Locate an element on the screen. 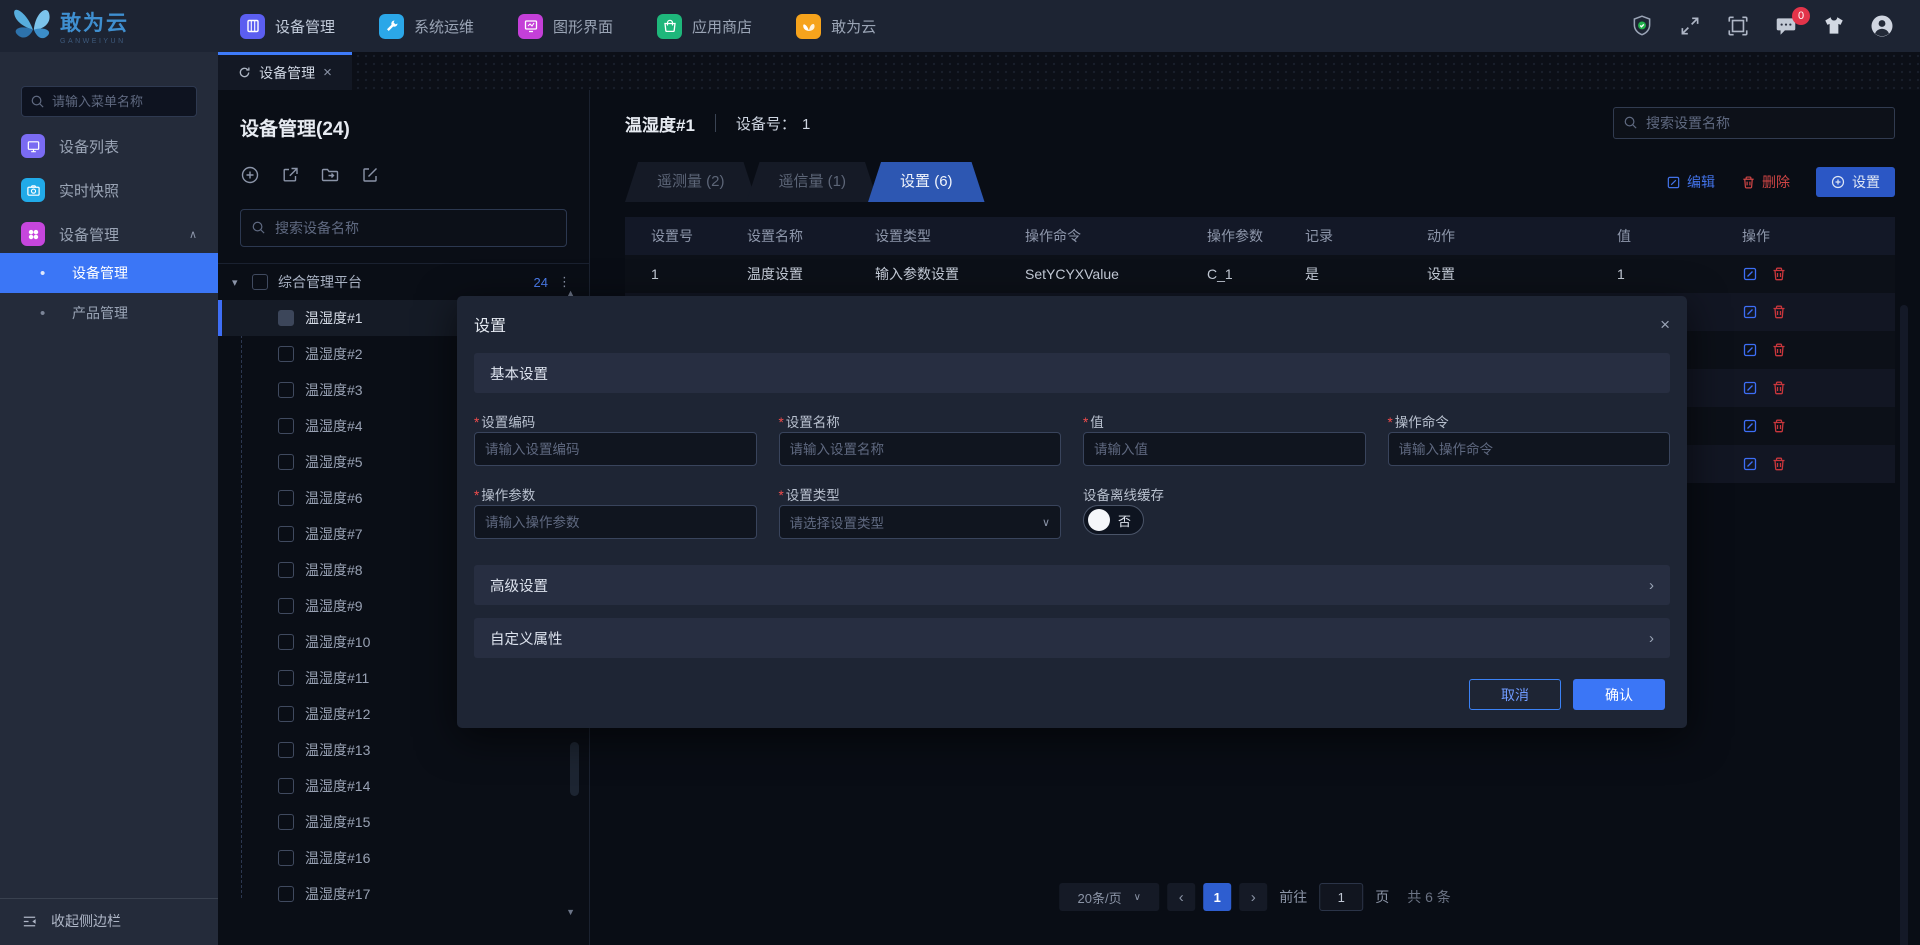  nav-item-app-store: 应用商店 is located at coordinates (704, 26).